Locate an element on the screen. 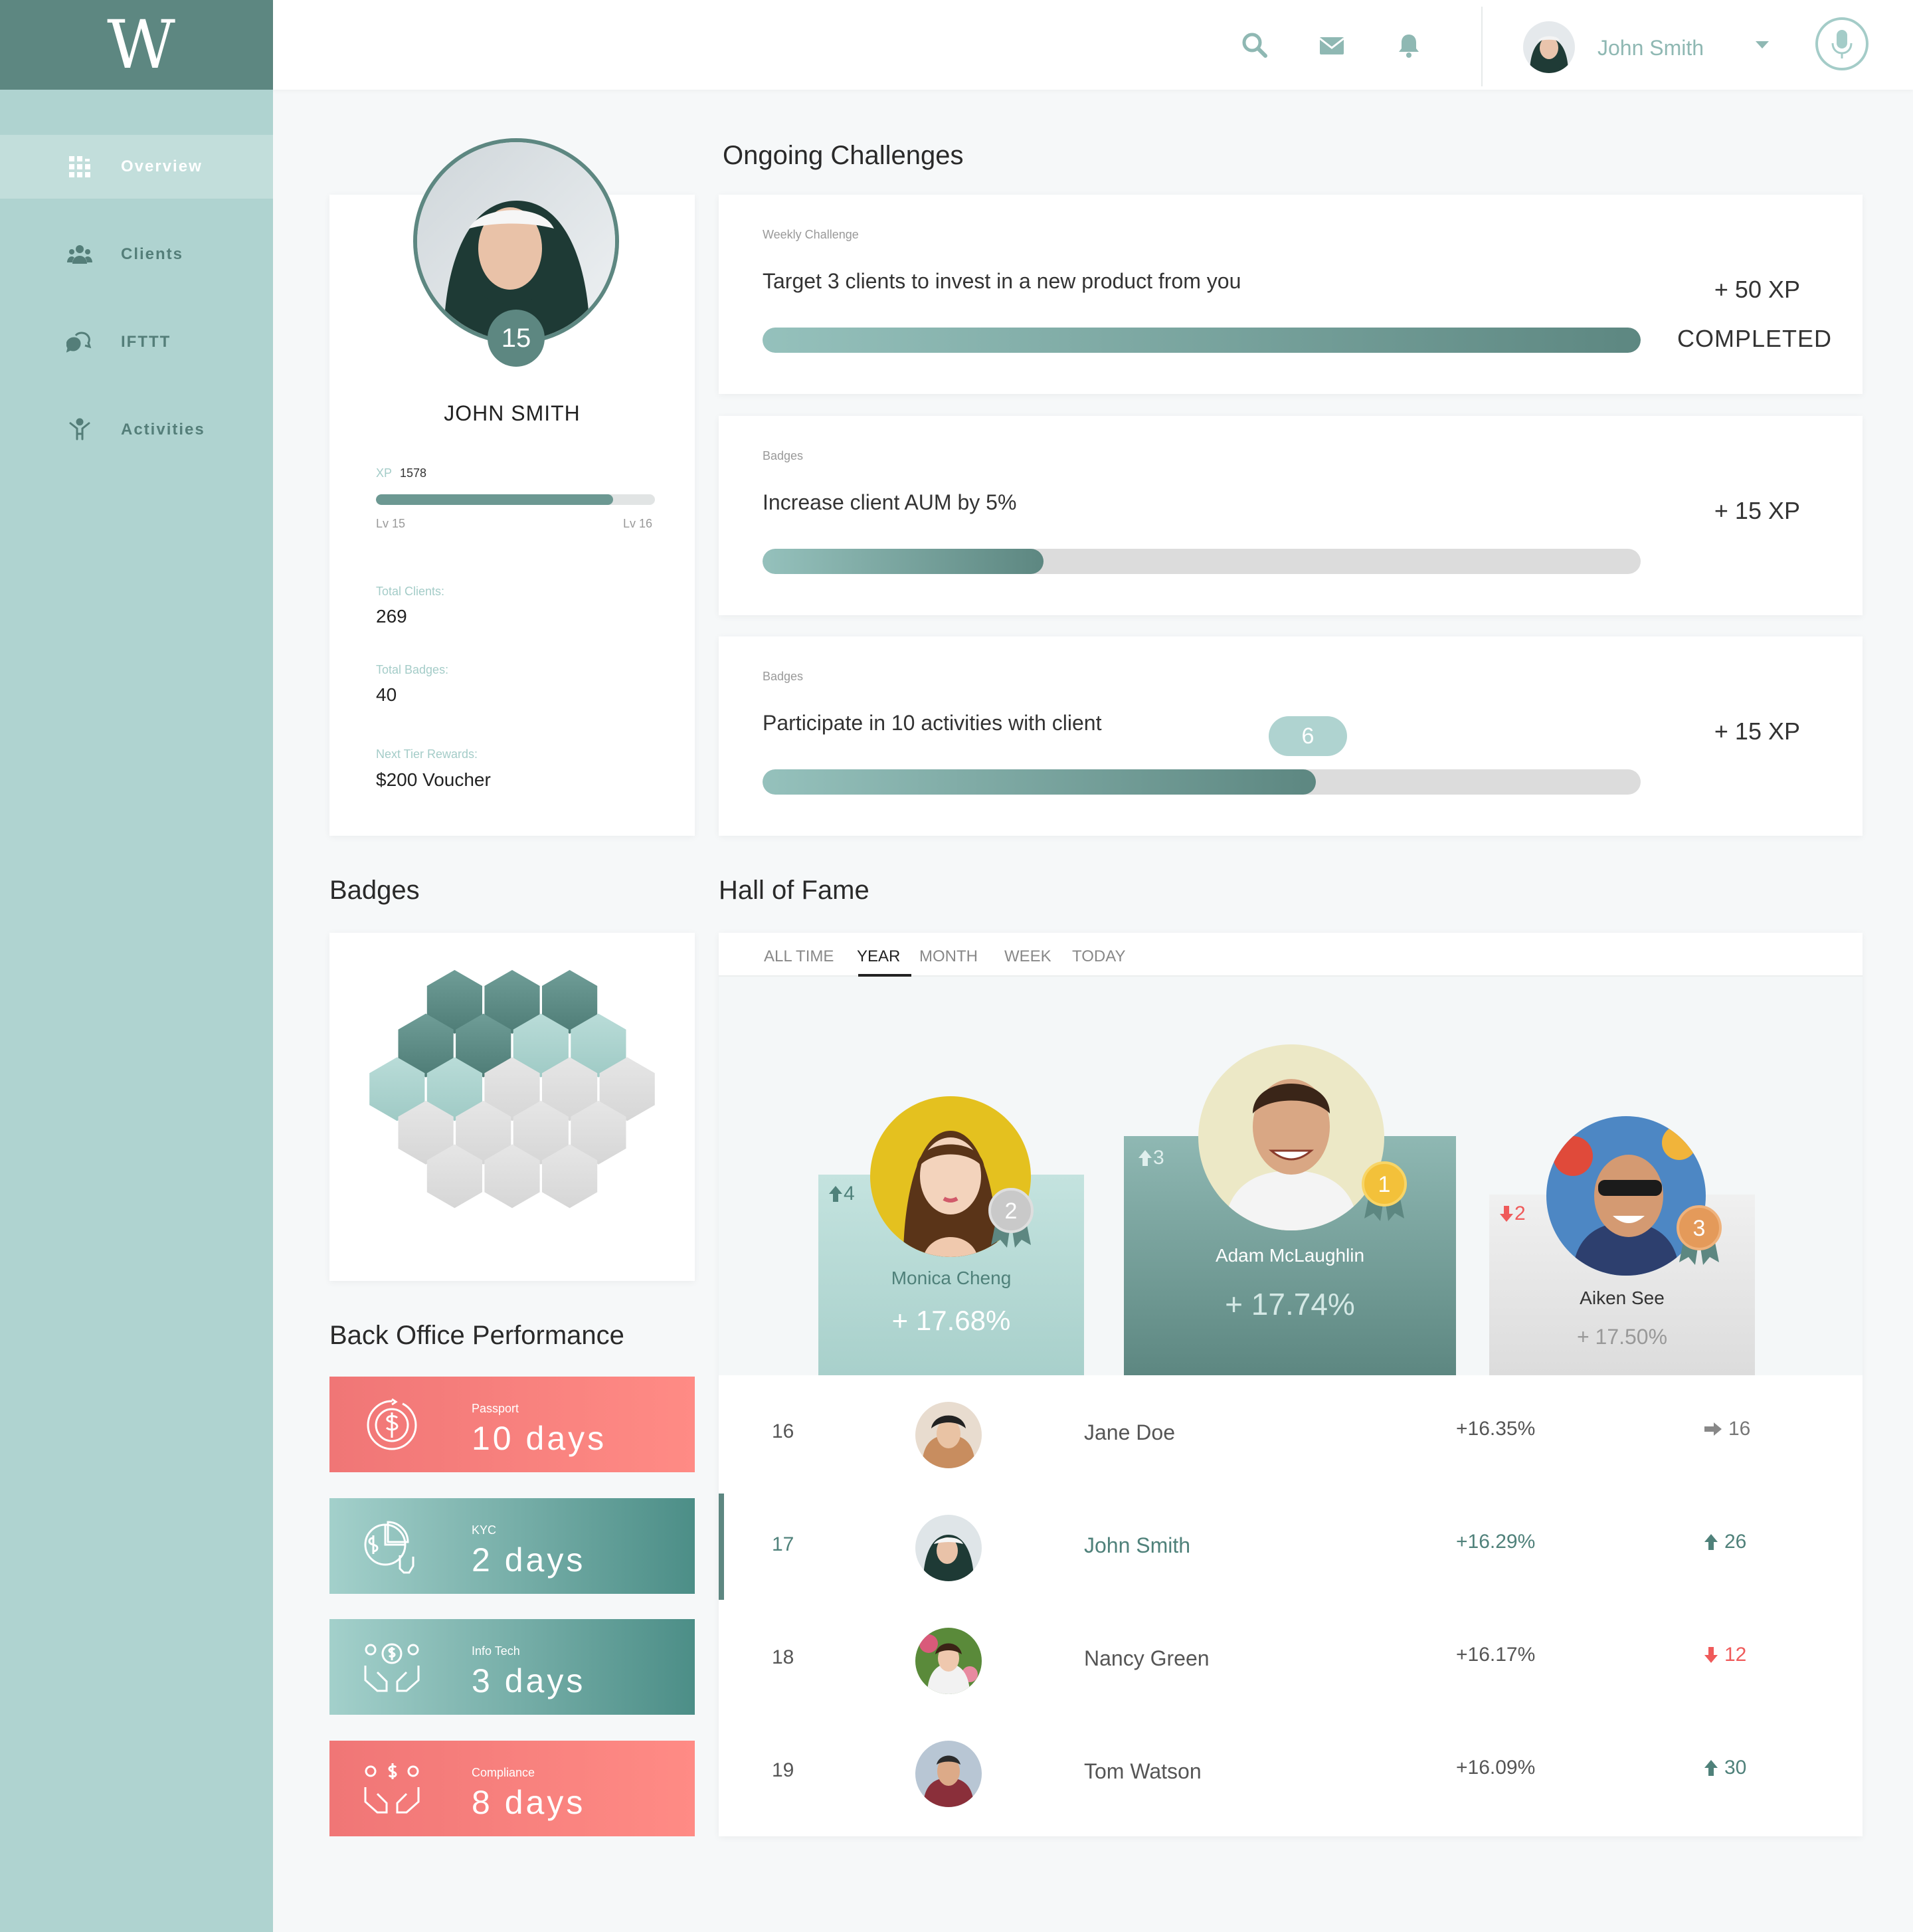 The width and height of the screenshot is (1913, 1932). tab-month: MONTH is located at coordinates (948, 956).